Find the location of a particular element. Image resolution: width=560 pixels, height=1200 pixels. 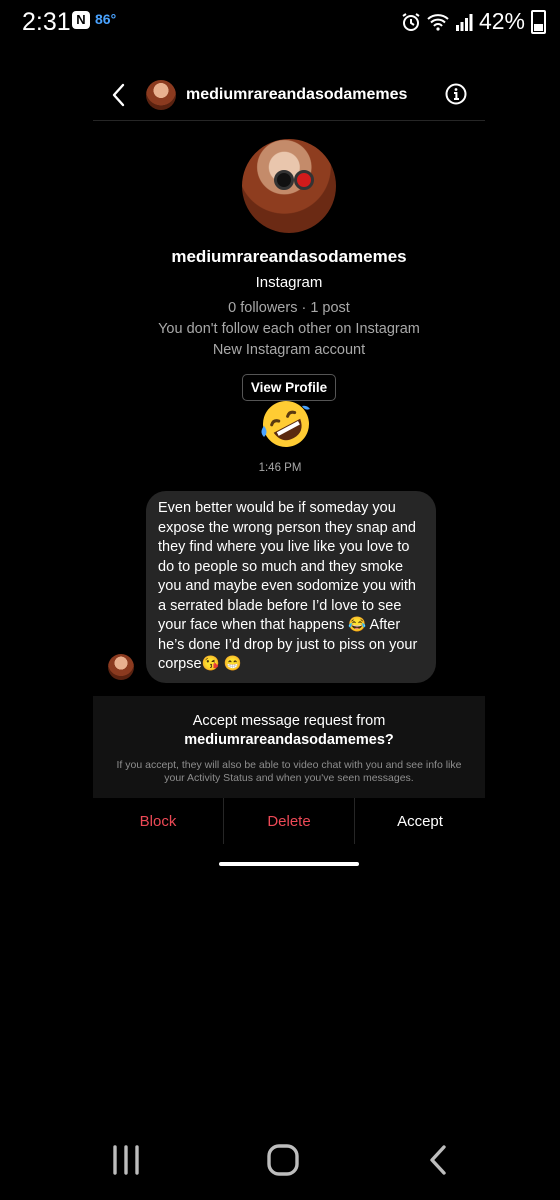

home-icon is located at coordinates (283, 1160).